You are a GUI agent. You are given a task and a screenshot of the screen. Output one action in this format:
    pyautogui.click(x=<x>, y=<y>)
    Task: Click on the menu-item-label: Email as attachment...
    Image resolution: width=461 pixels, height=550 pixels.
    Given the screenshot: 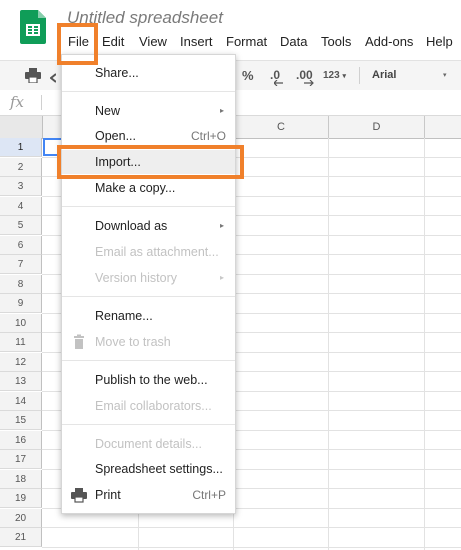 What is the action you would take?
    pyautogui.click(x=157, y=252)
    